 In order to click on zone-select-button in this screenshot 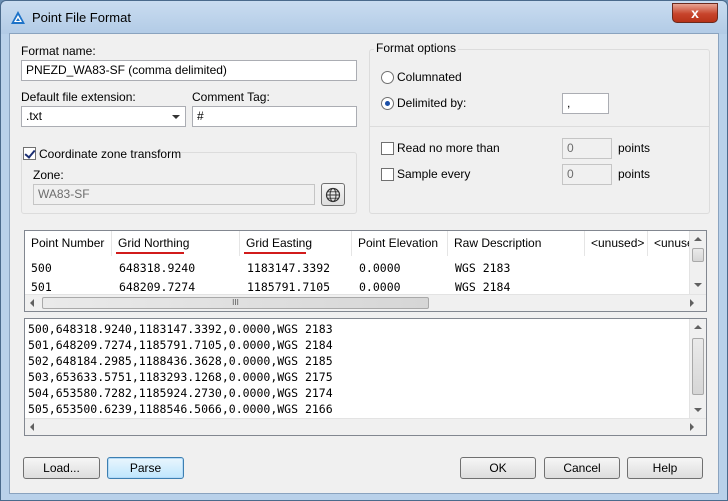, I will do `click(333, 194)`.